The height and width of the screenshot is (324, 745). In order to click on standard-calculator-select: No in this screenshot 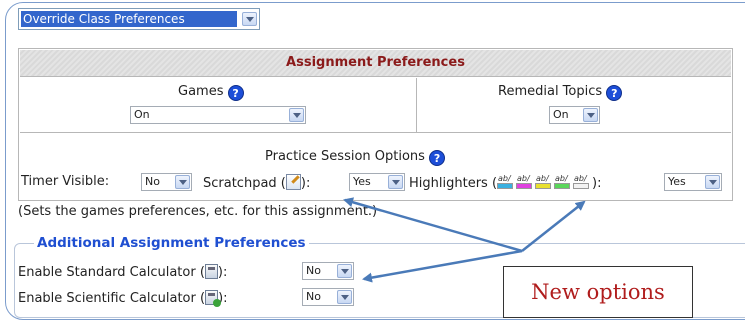, I will do `click(328, 271)`.